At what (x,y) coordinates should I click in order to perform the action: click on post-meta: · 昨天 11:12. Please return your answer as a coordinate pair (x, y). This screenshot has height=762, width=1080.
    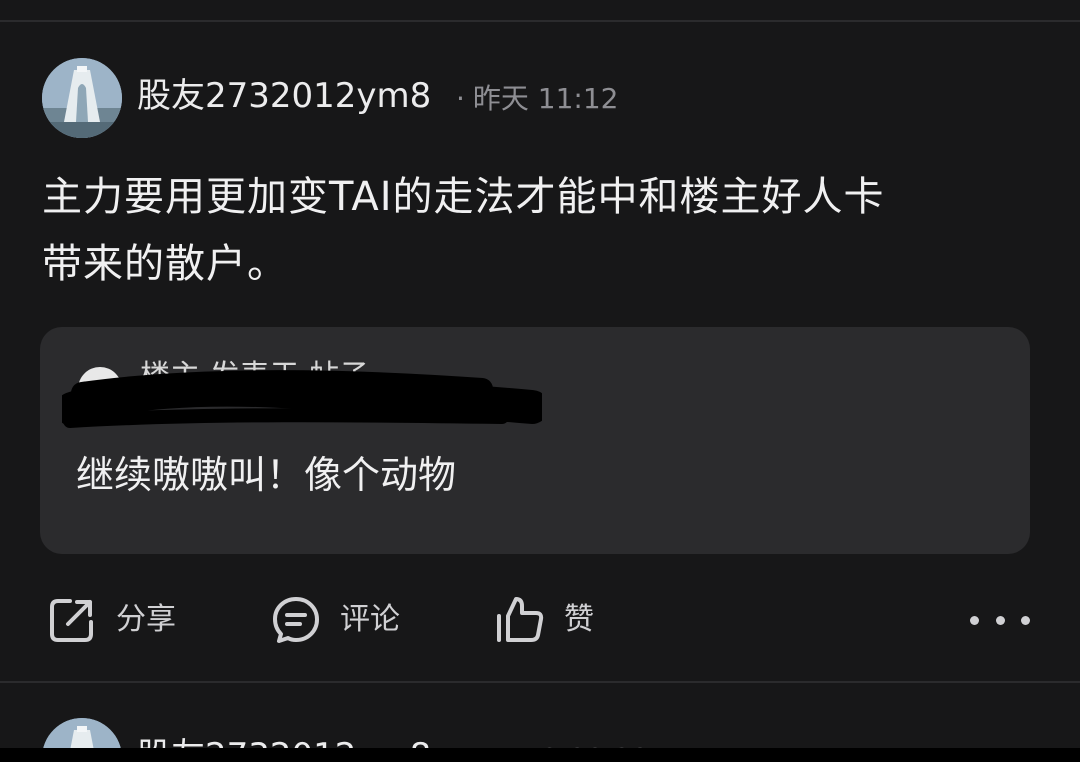
    Looking at the image, I should click on (537, 99).